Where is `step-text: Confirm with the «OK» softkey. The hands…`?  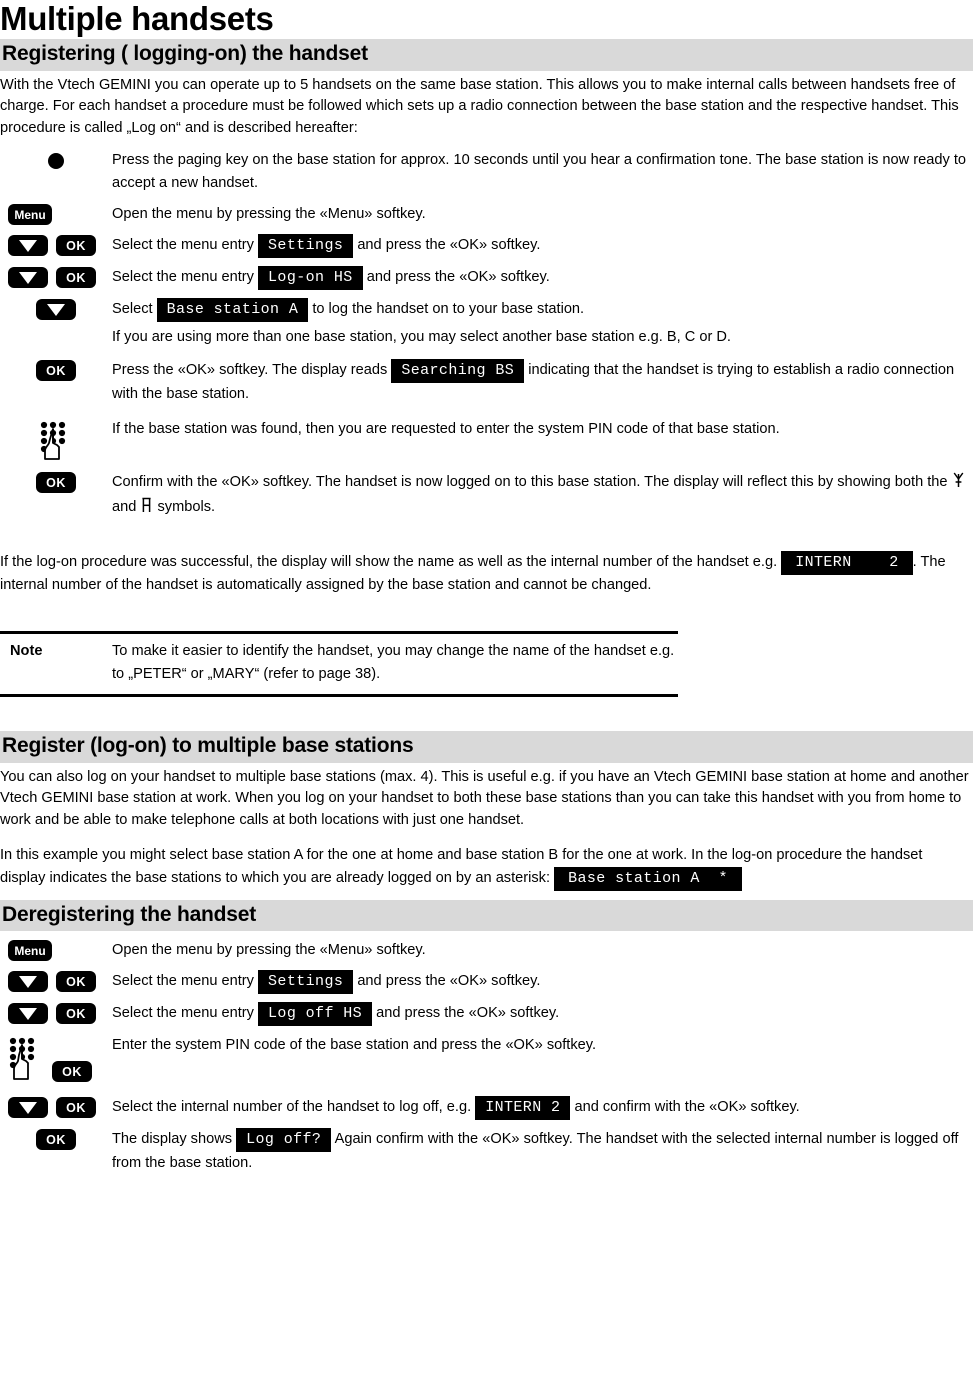
step-text: Confirm with the «OK» softkey. The hands… is located at coordinates (542, 496).